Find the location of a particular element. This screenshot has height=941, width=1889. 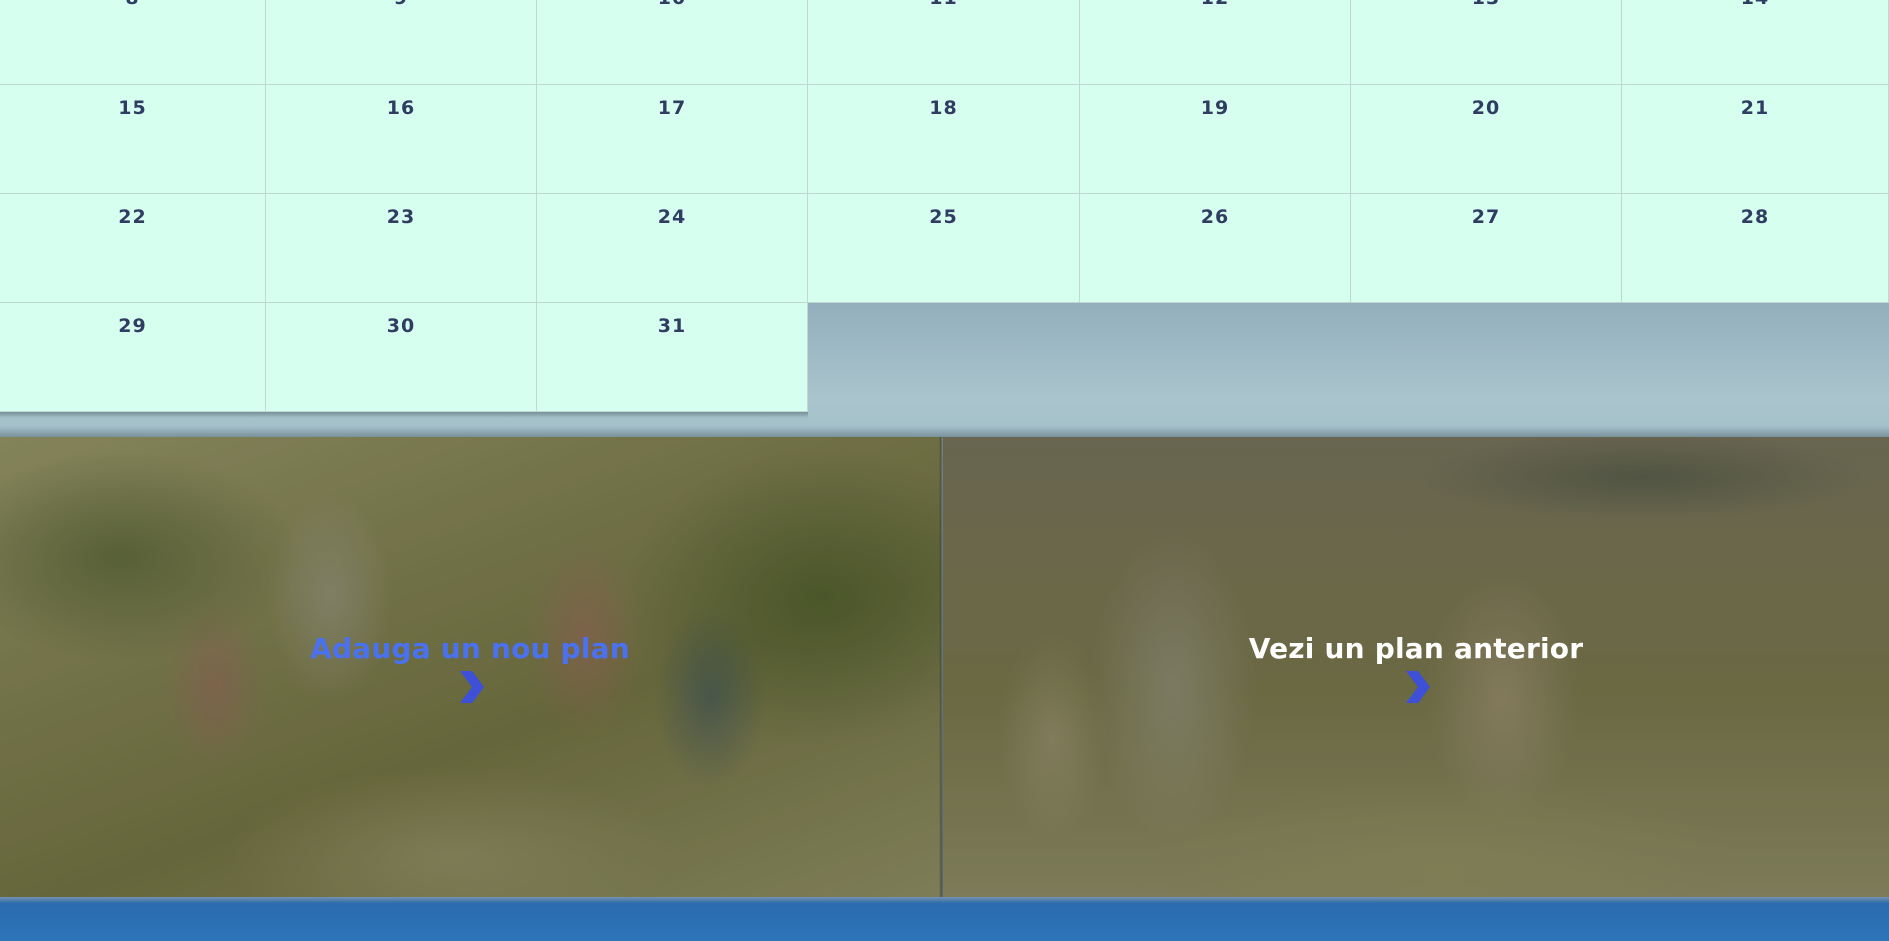

day-number: 22 is located at coordinates (132, 217).